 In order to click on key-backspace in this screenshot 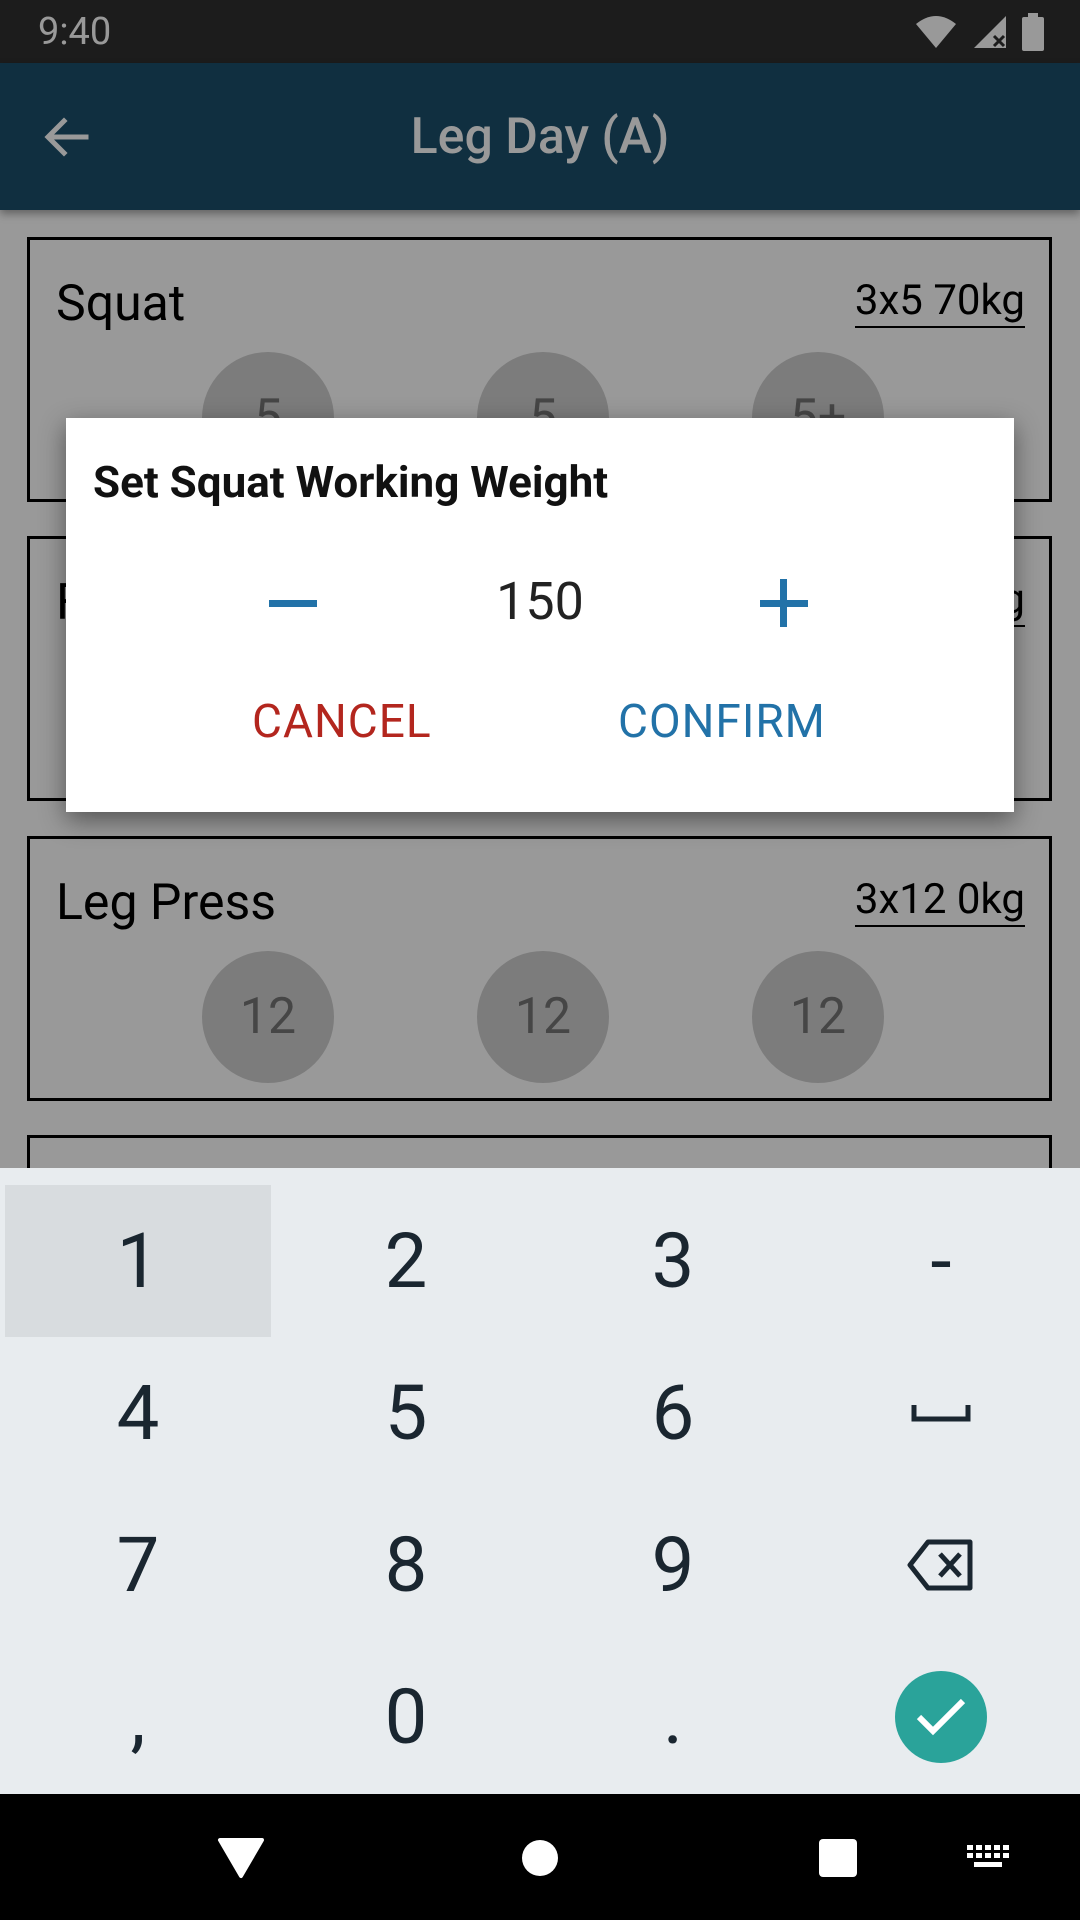, I will do `click(941, 1565)`.